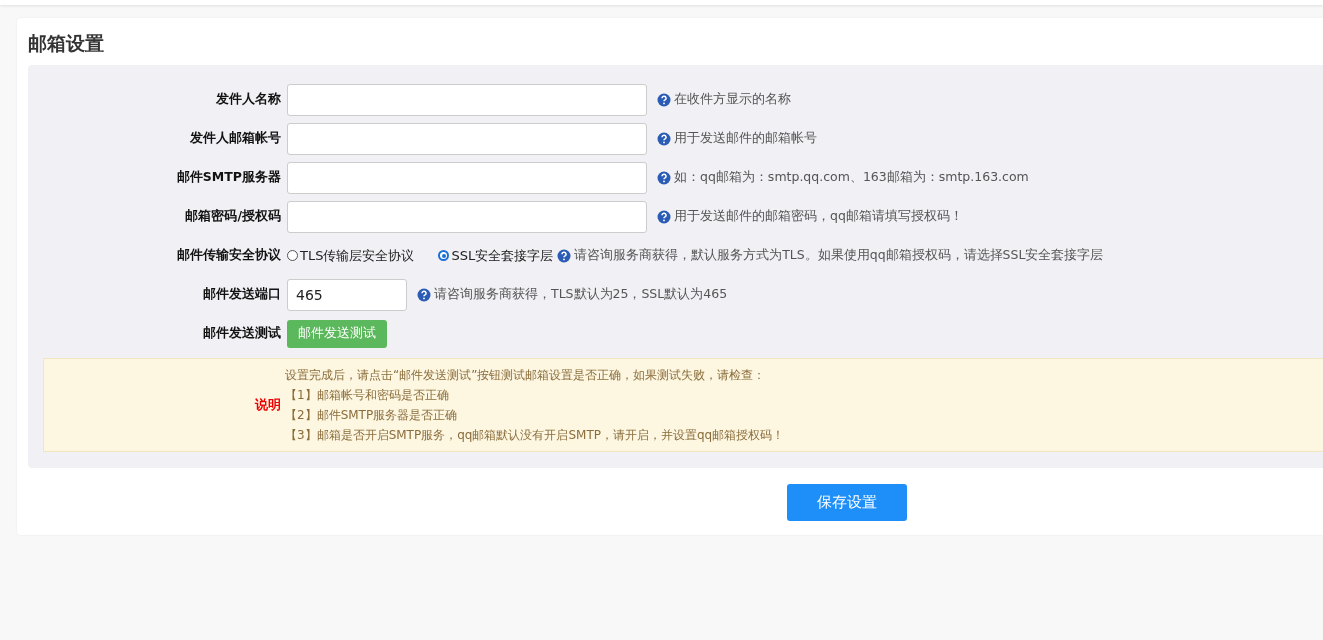 The width and height of the screenshot is (1323, 640). What do you see at coordinates (242, 333) in the screenshot?
I see `field-label: 邮件发送测试` at bounding box center [242, 333].